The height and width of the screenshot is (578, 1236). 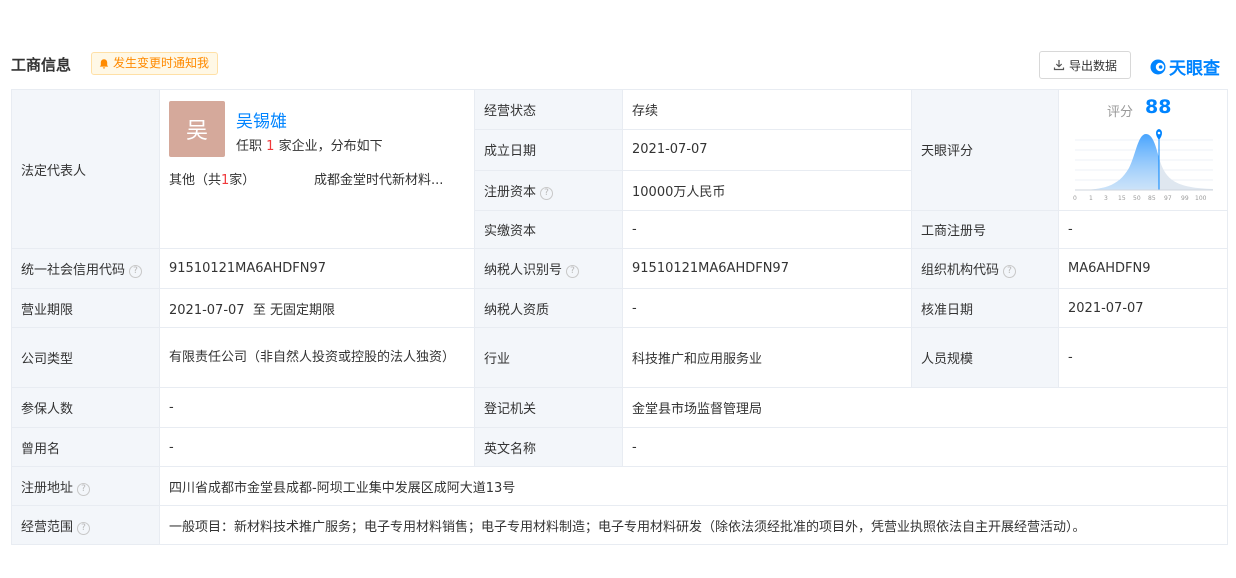 What do you see at coordinates (767, 190) in the screenshot?
I see `capital-value: 10000万人民币` at bounding box center [767, 190].